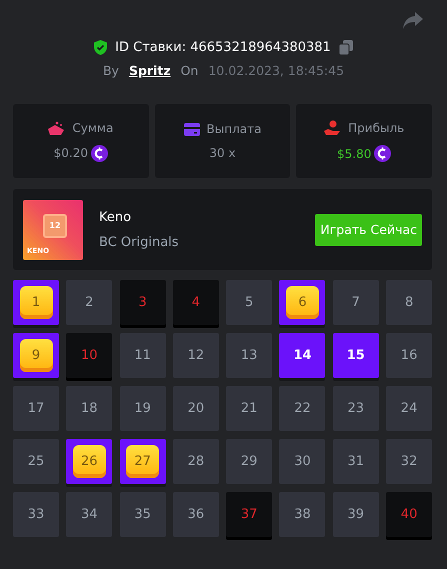  What do you see at coordinates (302, 302) in the screenshot?
I see `gem-tile: 6` at bounding box center [302, 302].